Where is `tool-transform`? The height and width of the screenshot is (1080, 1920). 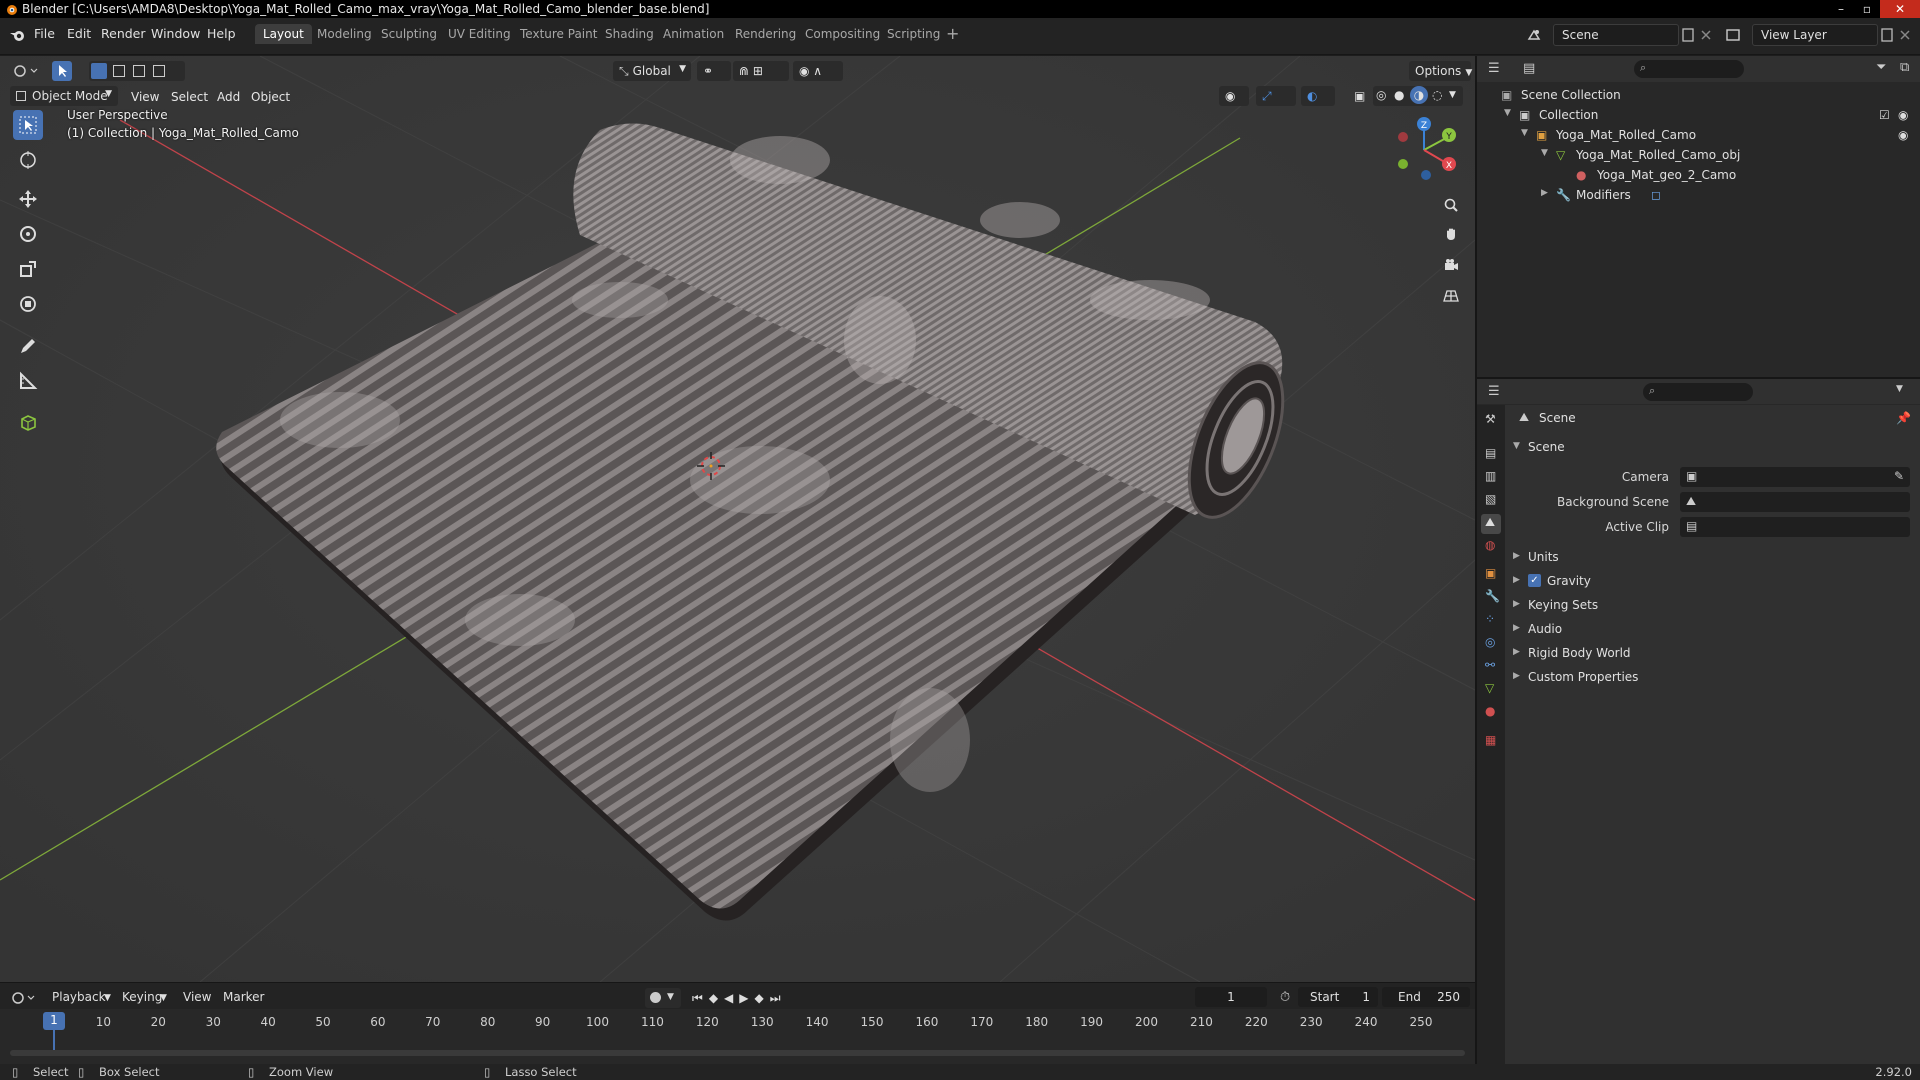 tool-transform is located at coordinates (28, 304).